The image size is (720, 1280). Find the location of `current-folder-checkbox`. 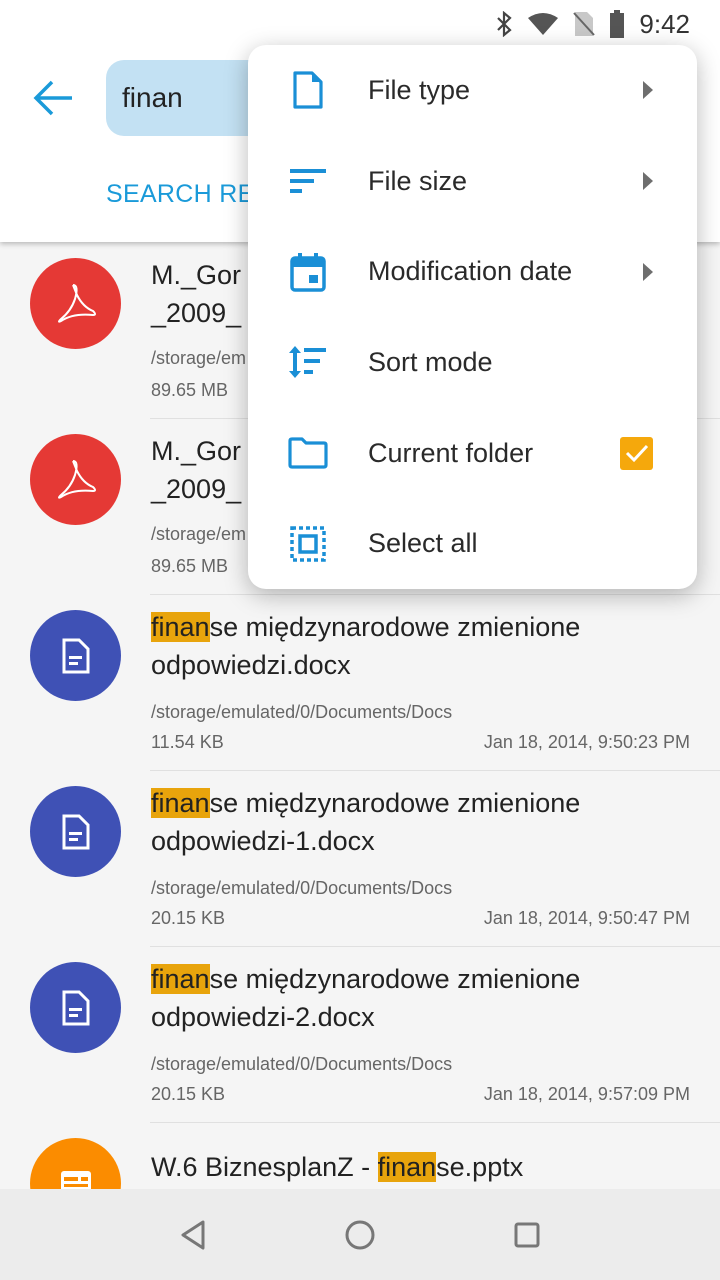

current-folder-checkbox is located at coordinates (636, 453).